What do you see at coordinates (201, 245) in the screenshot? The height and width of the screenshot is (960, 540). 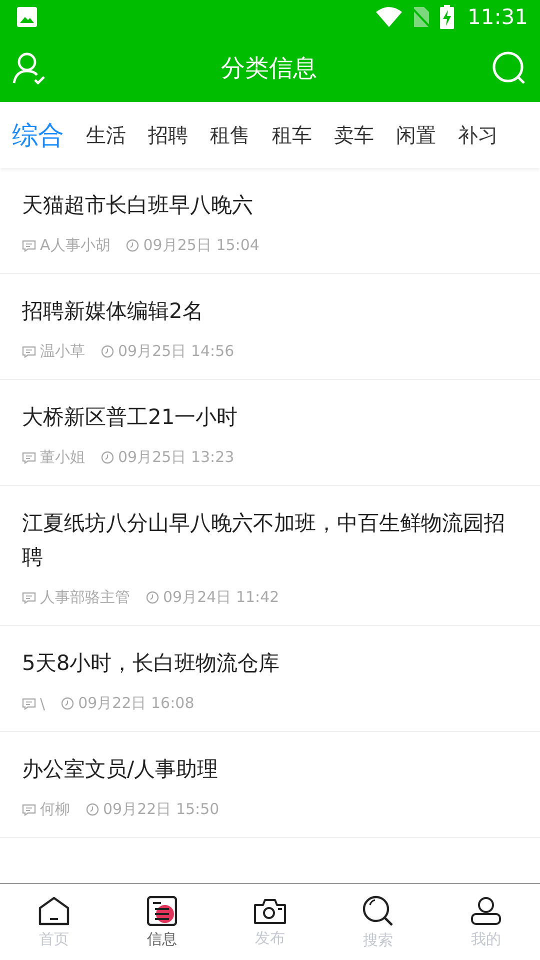 I see `post-time: 09月25日 15:04` at bounding box center [201, 245].